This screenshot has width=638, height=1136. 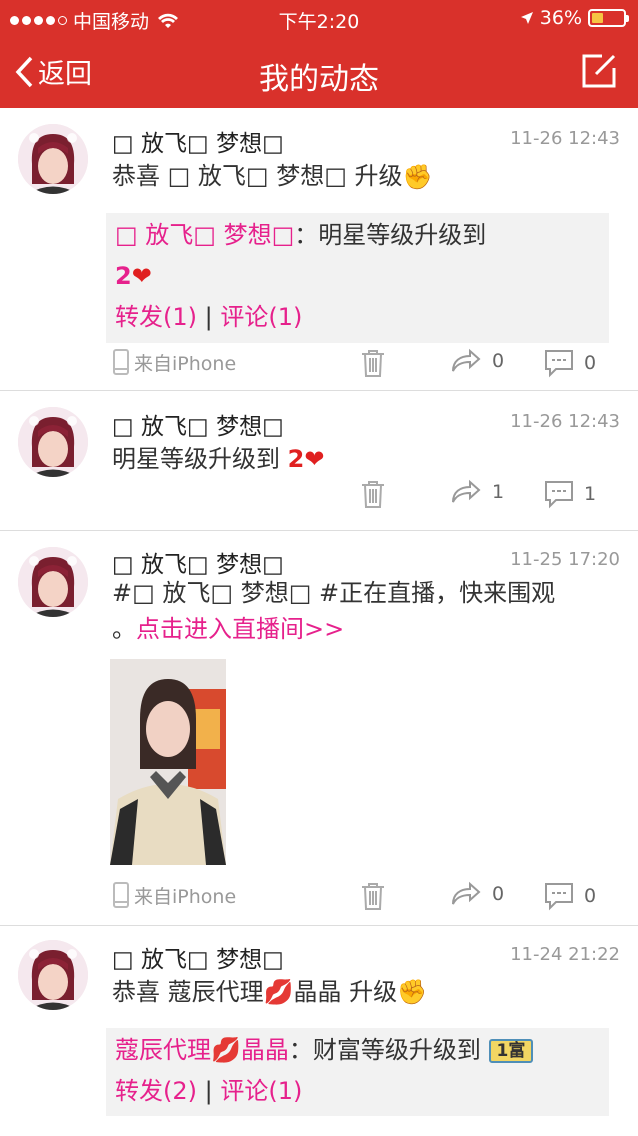 What do you see at coordinates (565, 559) in the screenshot?
I see `post-time: 11-25 17:20` at bounding box center [565, 559].